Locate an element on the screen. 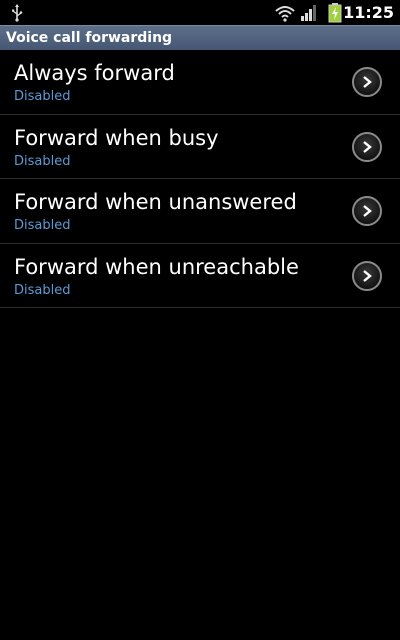 This screenshot has width=400, height=640. signal-icon is located at coordinates (308, 13).